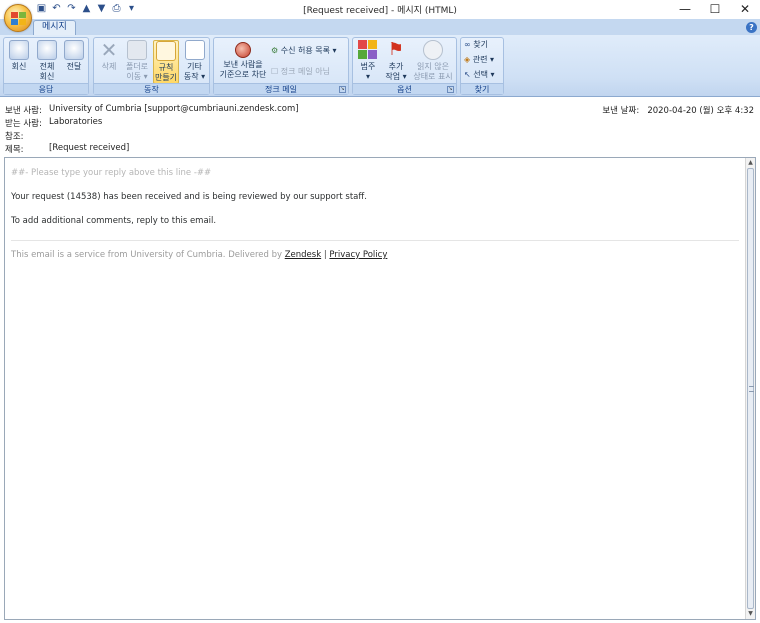 The width and height of the screenshot is (760, 623). I want to click on office-button, so click(18, 18).